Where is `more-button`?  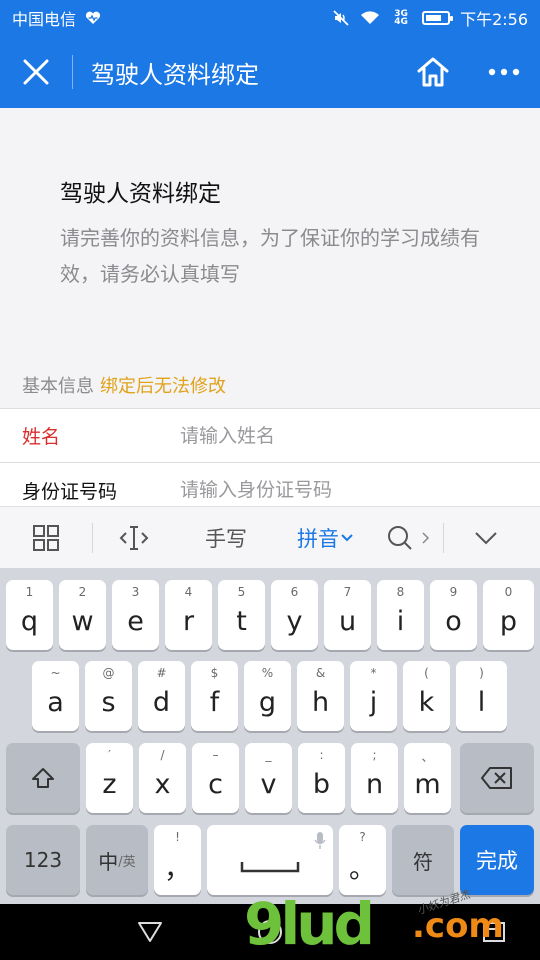 more-button is located at coordinates (504, 72).